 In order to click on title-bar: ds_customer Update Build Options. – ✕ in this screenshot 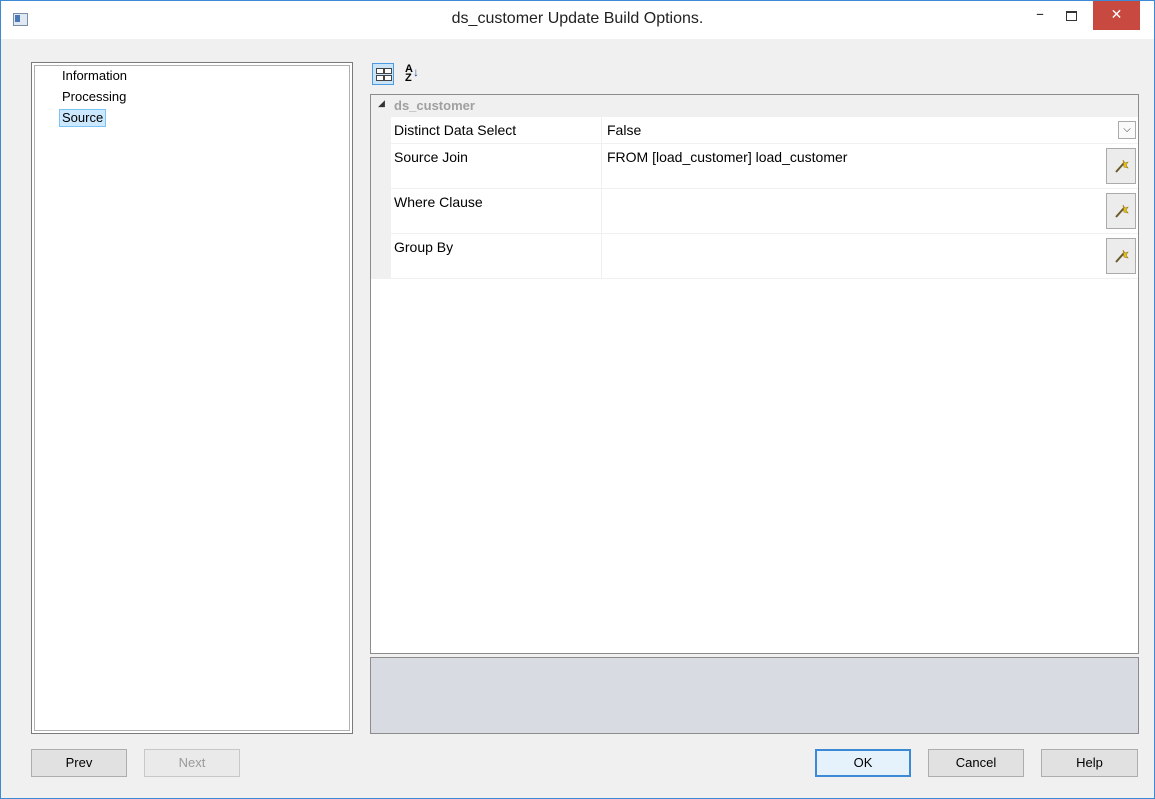, I will do `click(577, 20)`.